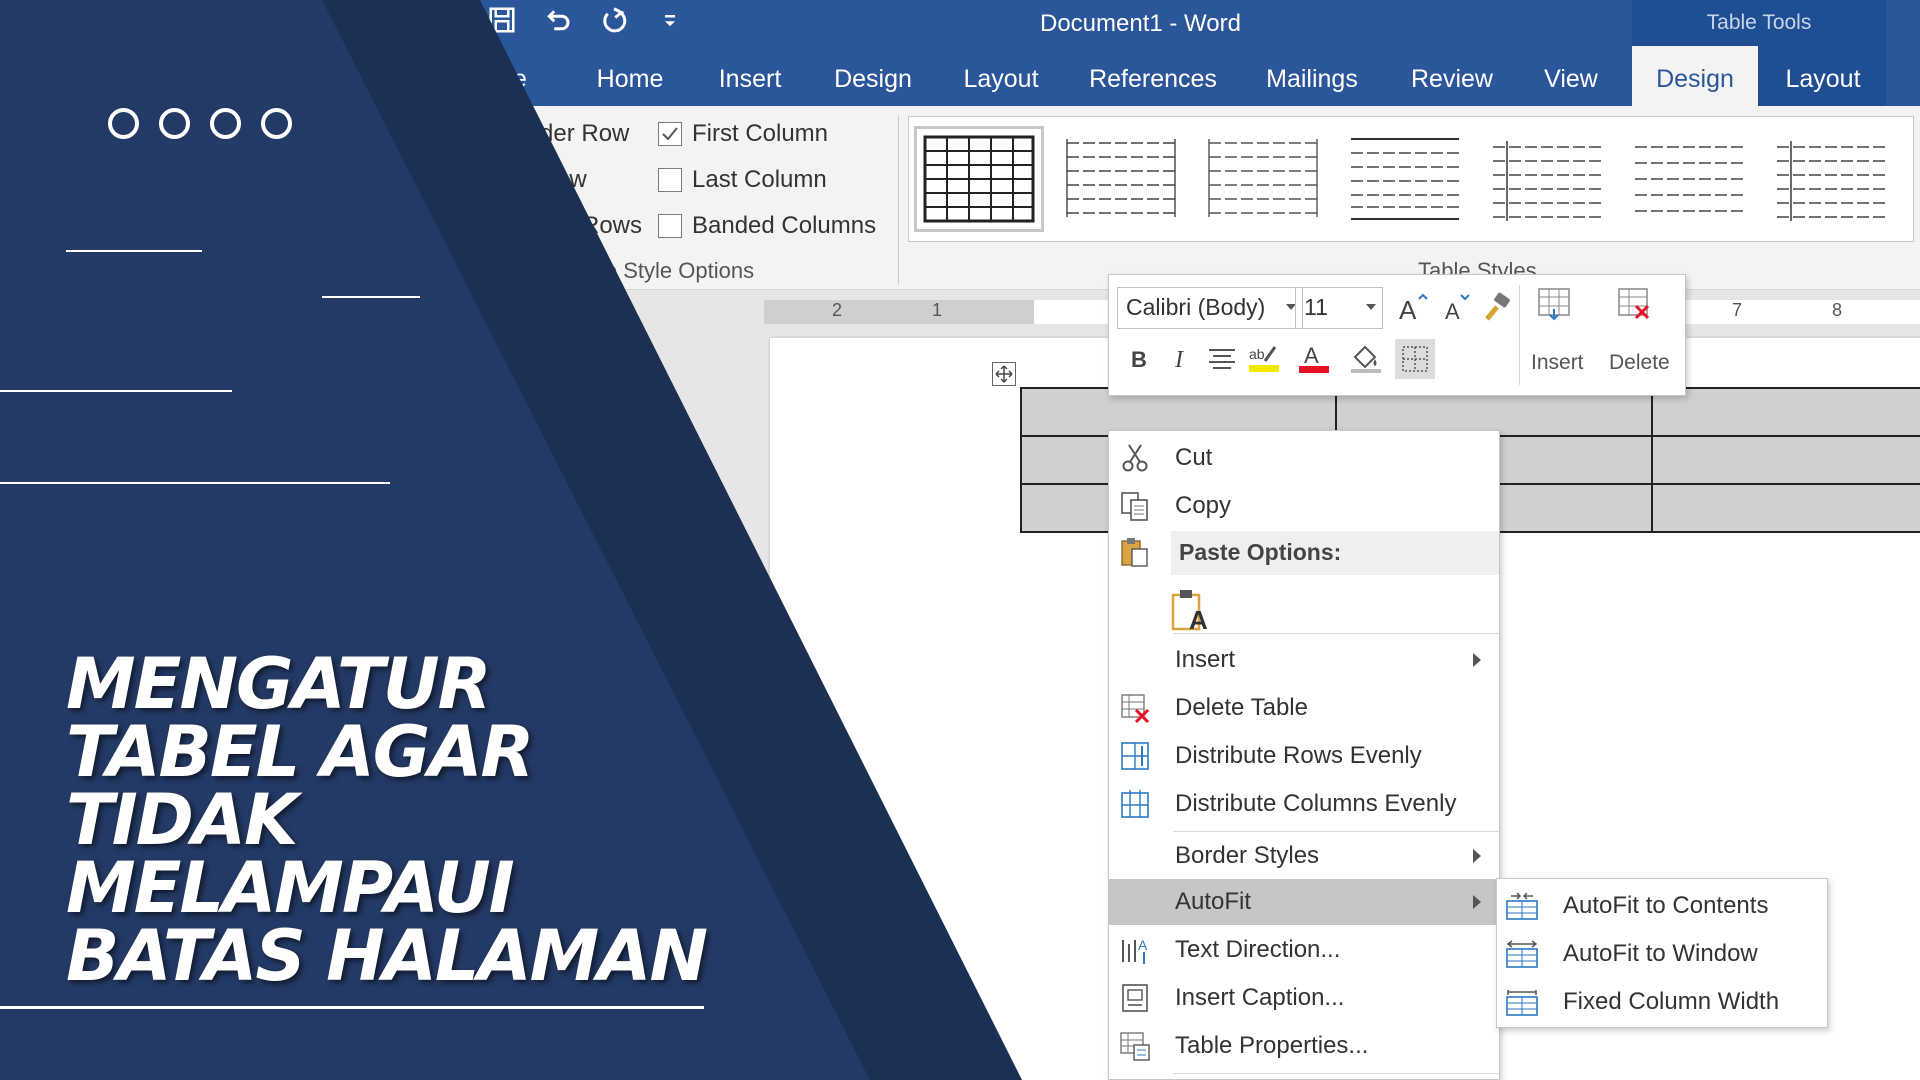 Image resolution: width=1920 pixels, height=1080 pixels. I want to click on borders-icon, so click(1415, 359).